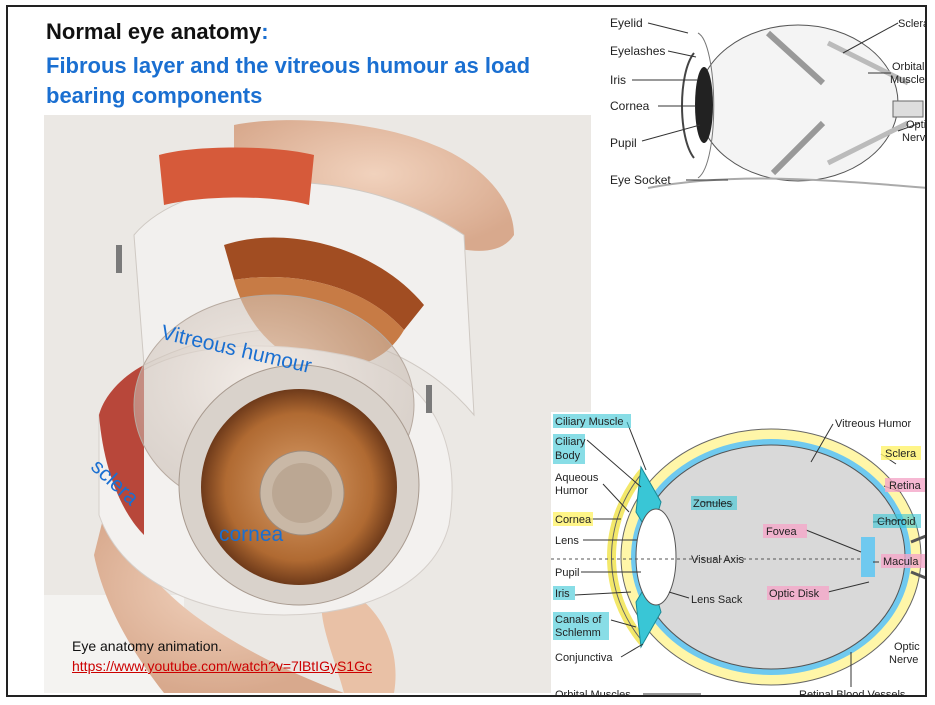  I want to click on label-zonules: Zonules, so click(713, 504).